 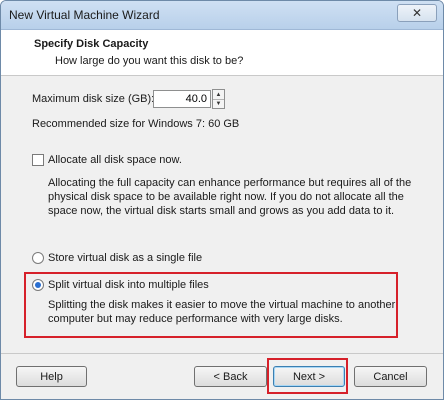 What do you see at coordinates (38, 285) in the screenshot?
I see `split-radio` at bounding box center [38, 285].